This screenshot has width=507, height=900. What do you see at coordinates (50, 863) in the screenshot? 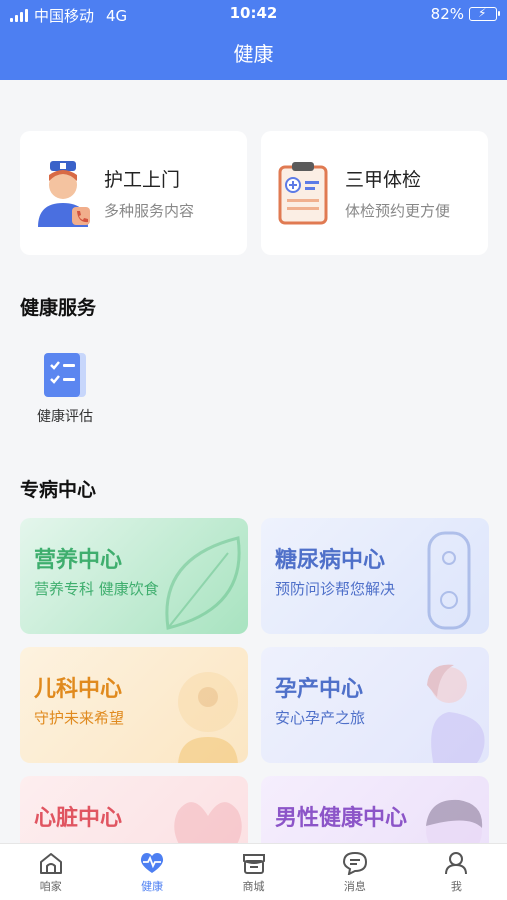
I see `home-icon` at bounding box center [50, 863].